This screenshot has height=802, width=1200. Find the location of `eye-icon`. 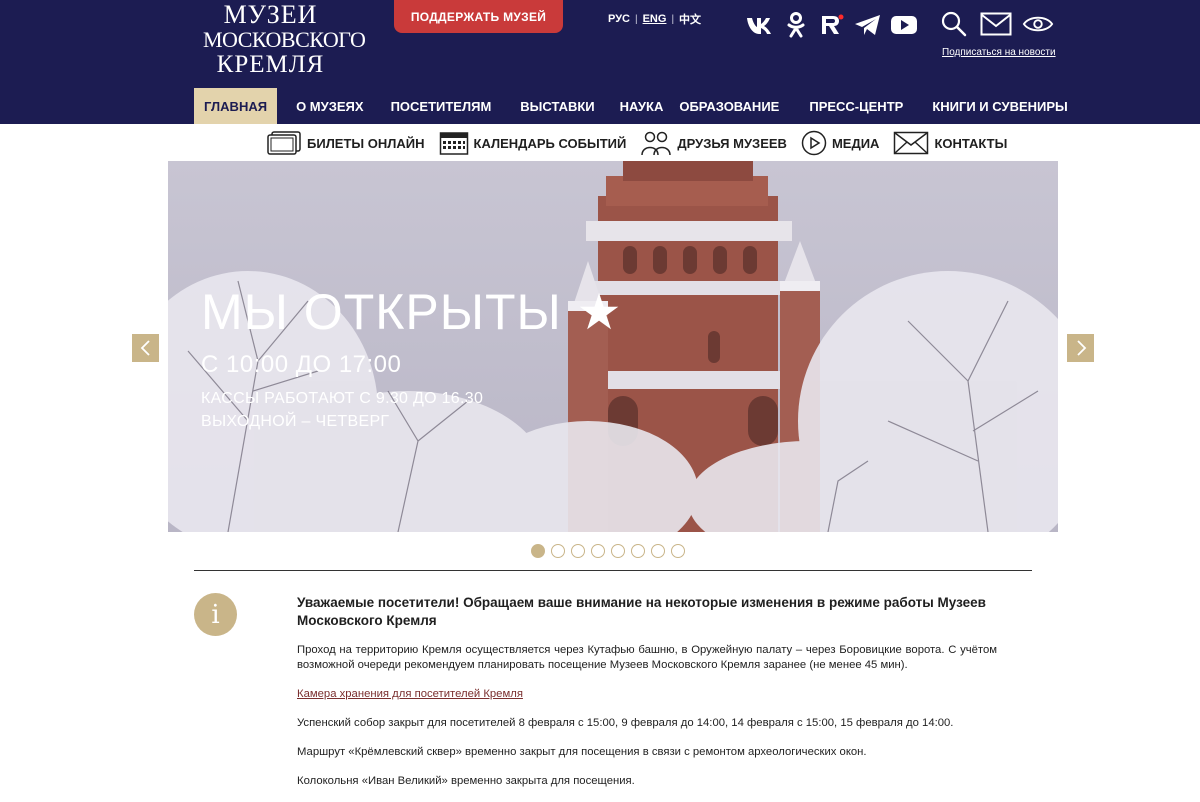

eye-icon is located at coordinates (1038, 24).